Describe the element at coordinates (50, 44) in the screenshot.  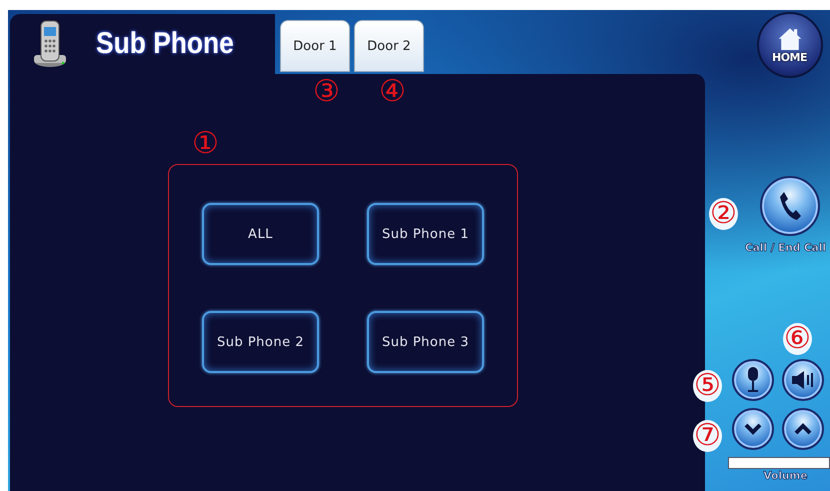
I see `cordless-phone-icon` at that location.